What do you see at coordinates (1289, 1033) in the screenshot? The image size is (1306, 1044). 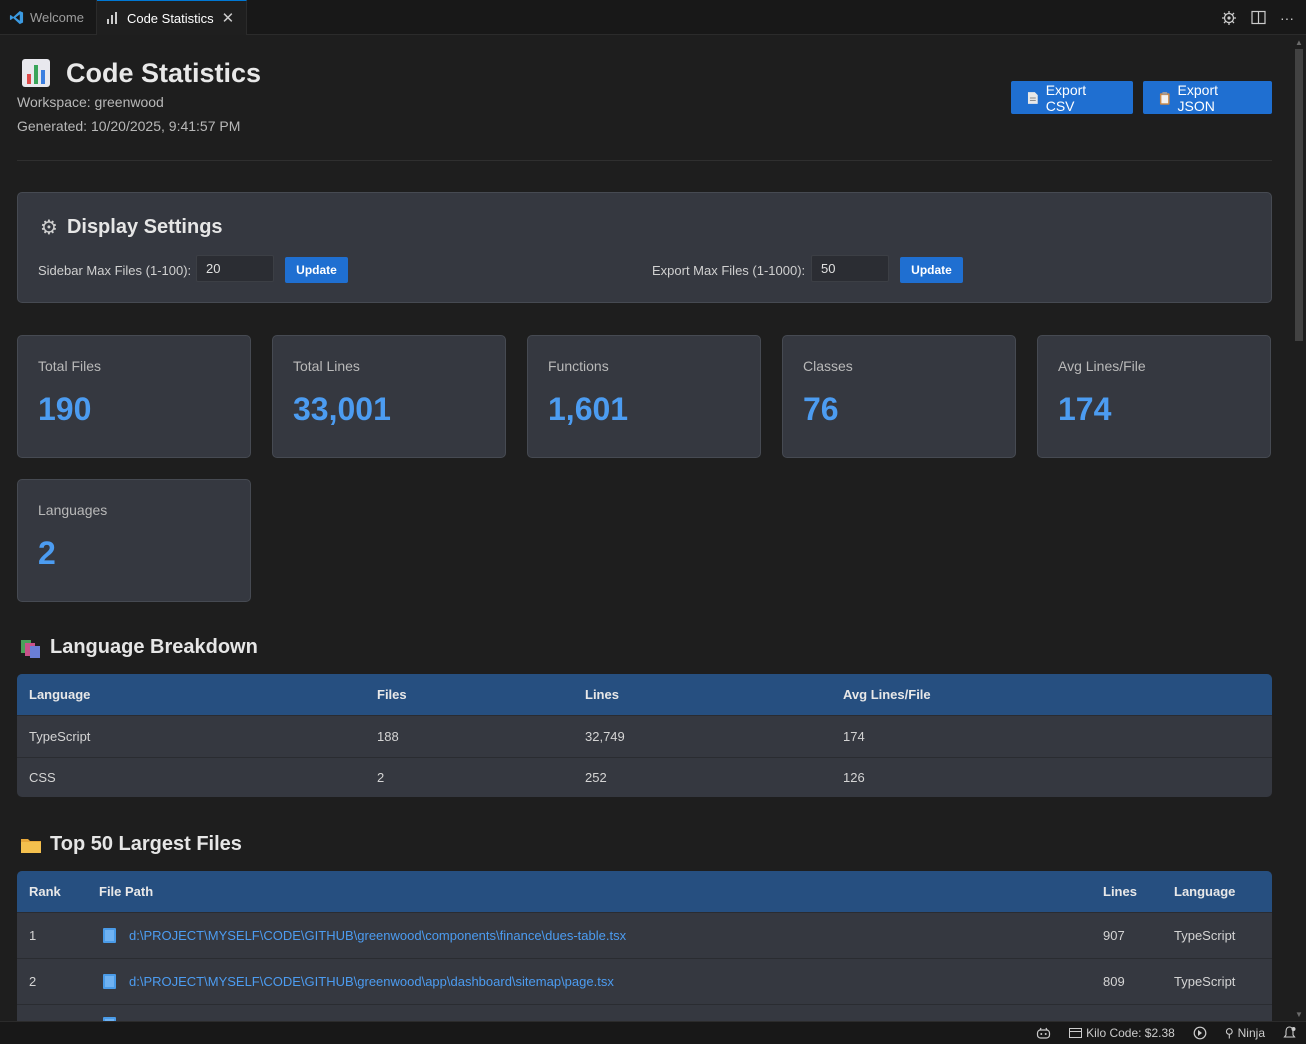 I see `notifications-bell-icon` at bounding box center [1289, 1033].